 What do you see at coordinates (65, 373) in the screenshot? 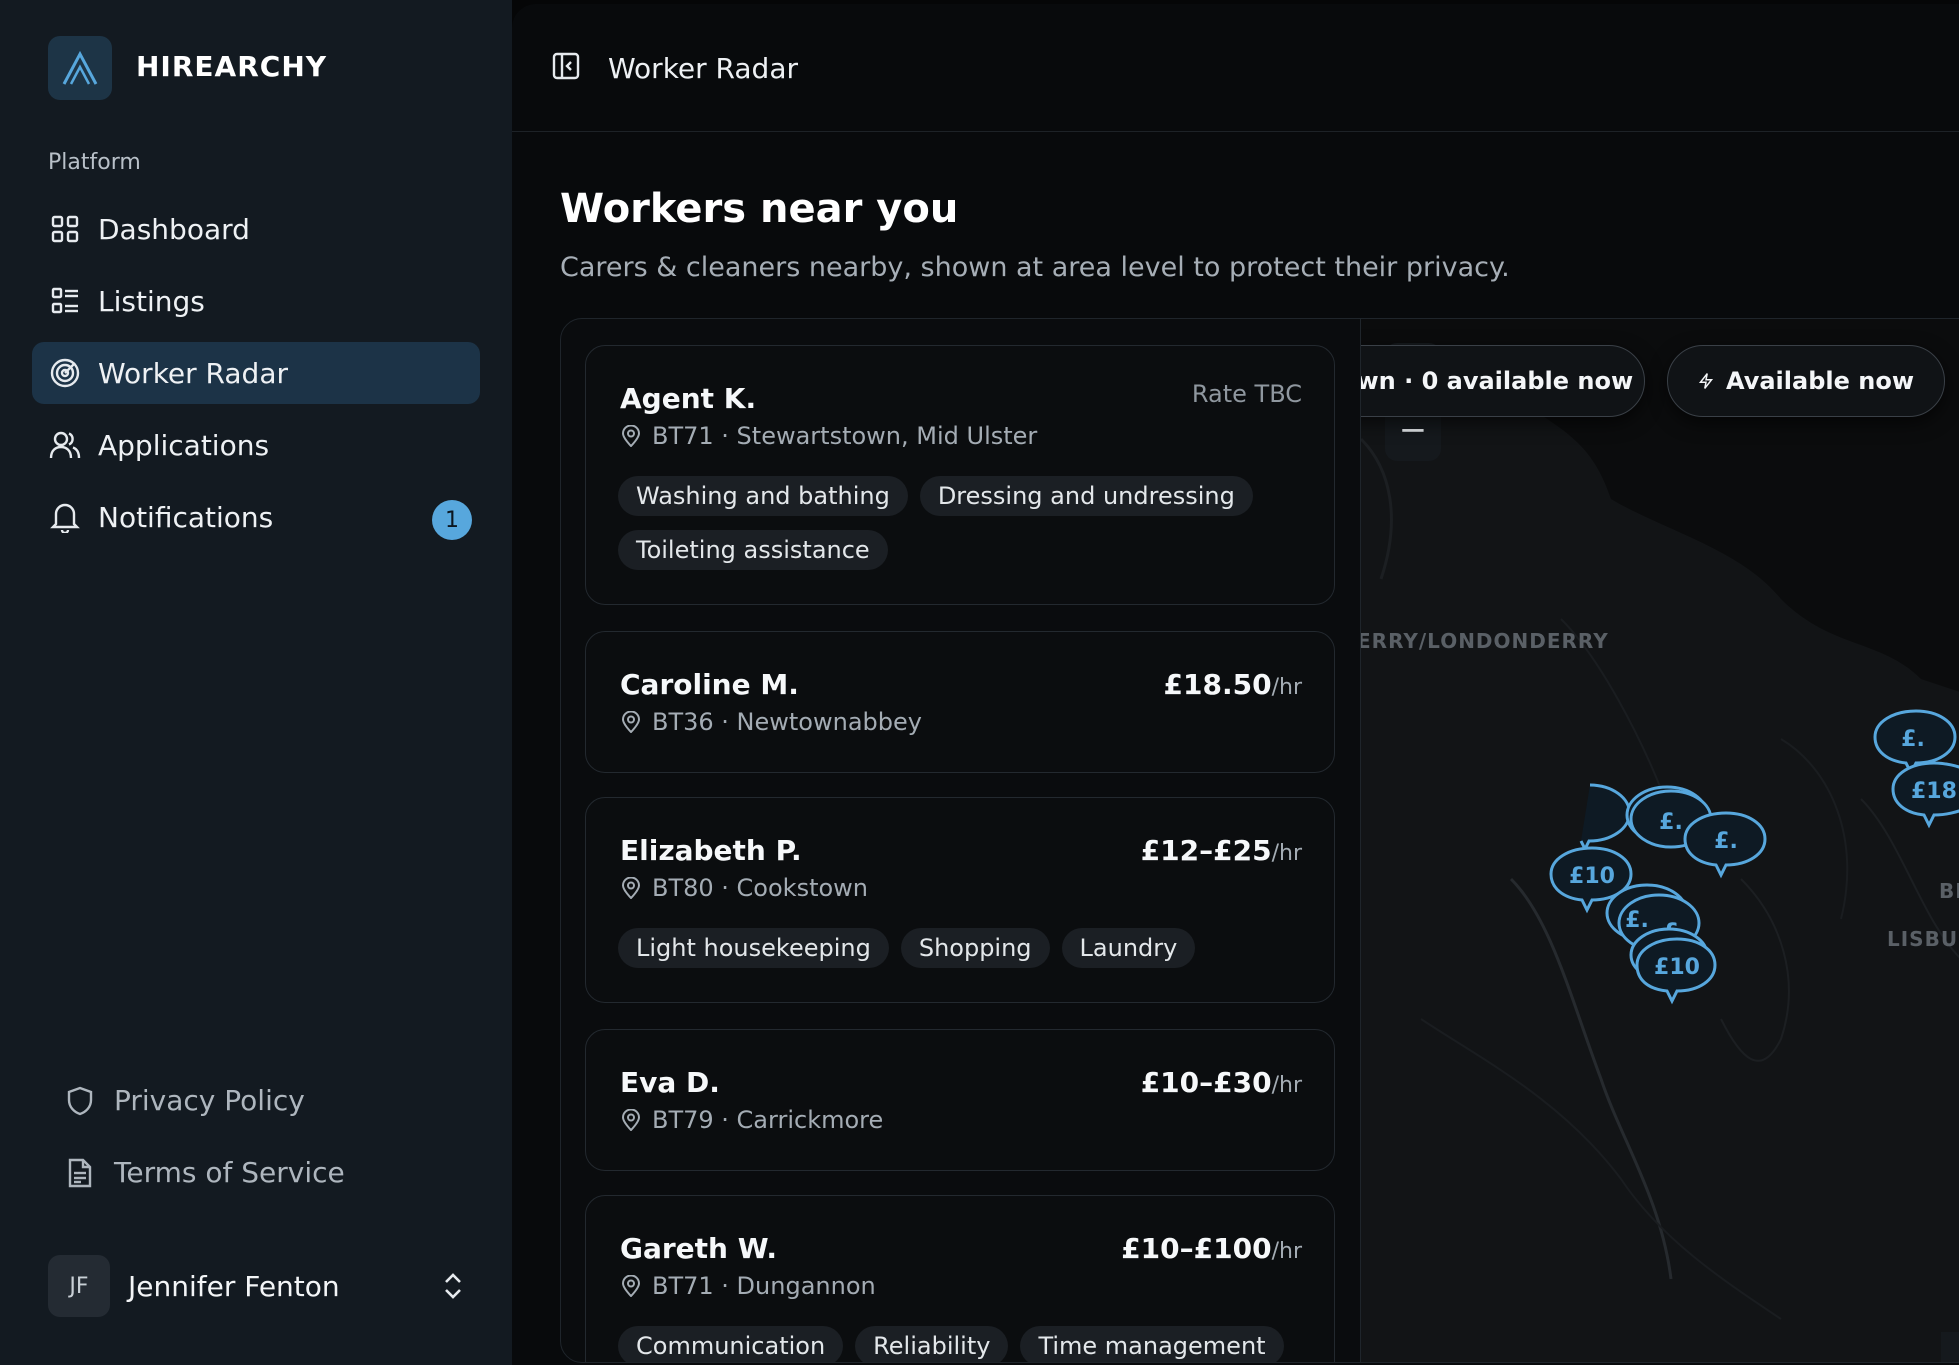
I see `radar-icon` at bounding box center [65, 373].